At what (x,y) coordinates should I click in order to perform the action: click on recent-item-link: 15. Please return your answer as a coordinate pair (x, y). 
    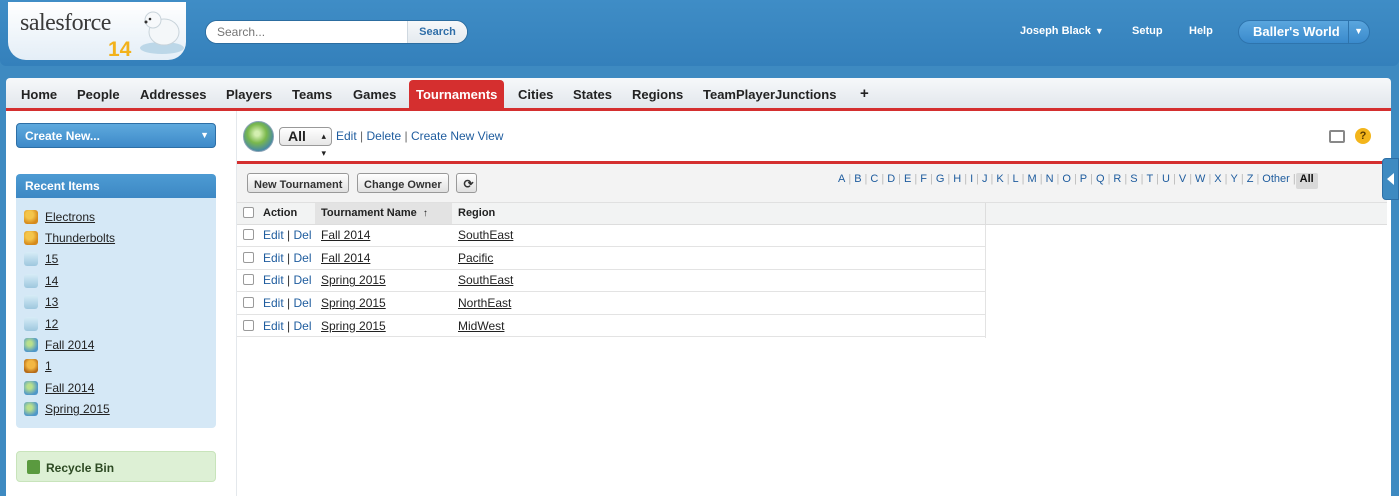
    Looking at the image, I should click on (51, 259).